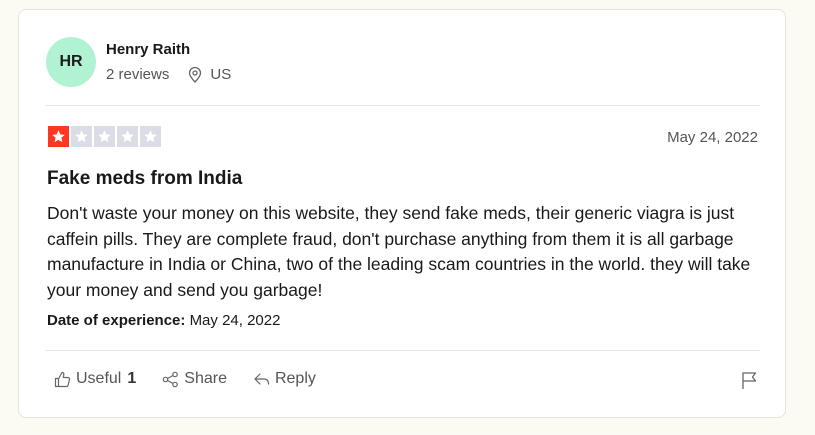 This screenshot has height=435, width=815. I want to click on star-rating, so click(104, 136).